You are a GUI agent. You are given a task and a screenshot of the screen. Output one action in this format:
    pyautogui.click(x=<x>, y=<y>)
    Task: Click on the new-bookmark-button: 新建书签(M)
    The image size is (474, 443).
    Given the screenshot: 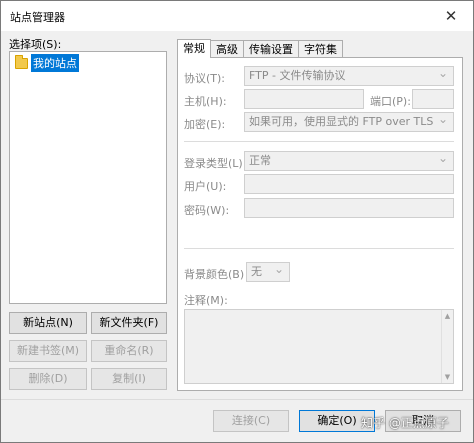 What is the action you would take?
    pyautogui.click(x=48, y=351)
    